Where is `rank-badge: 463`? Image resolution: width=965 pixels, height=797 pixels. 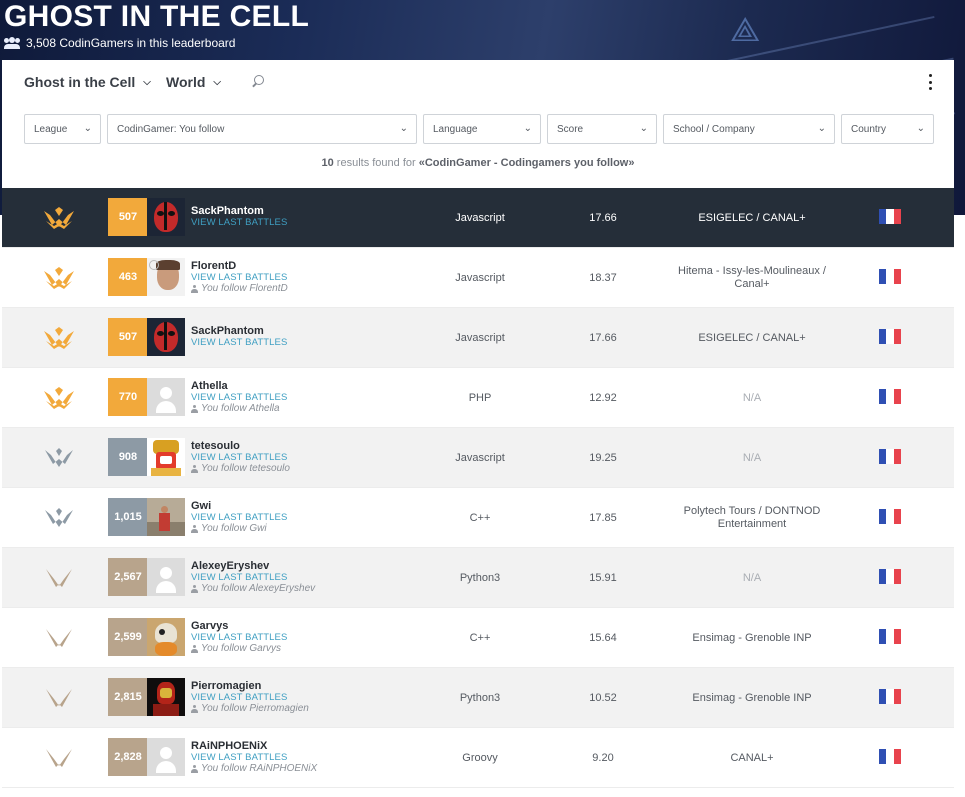 rank-badge: 463 is located at coordinates (128, 277).